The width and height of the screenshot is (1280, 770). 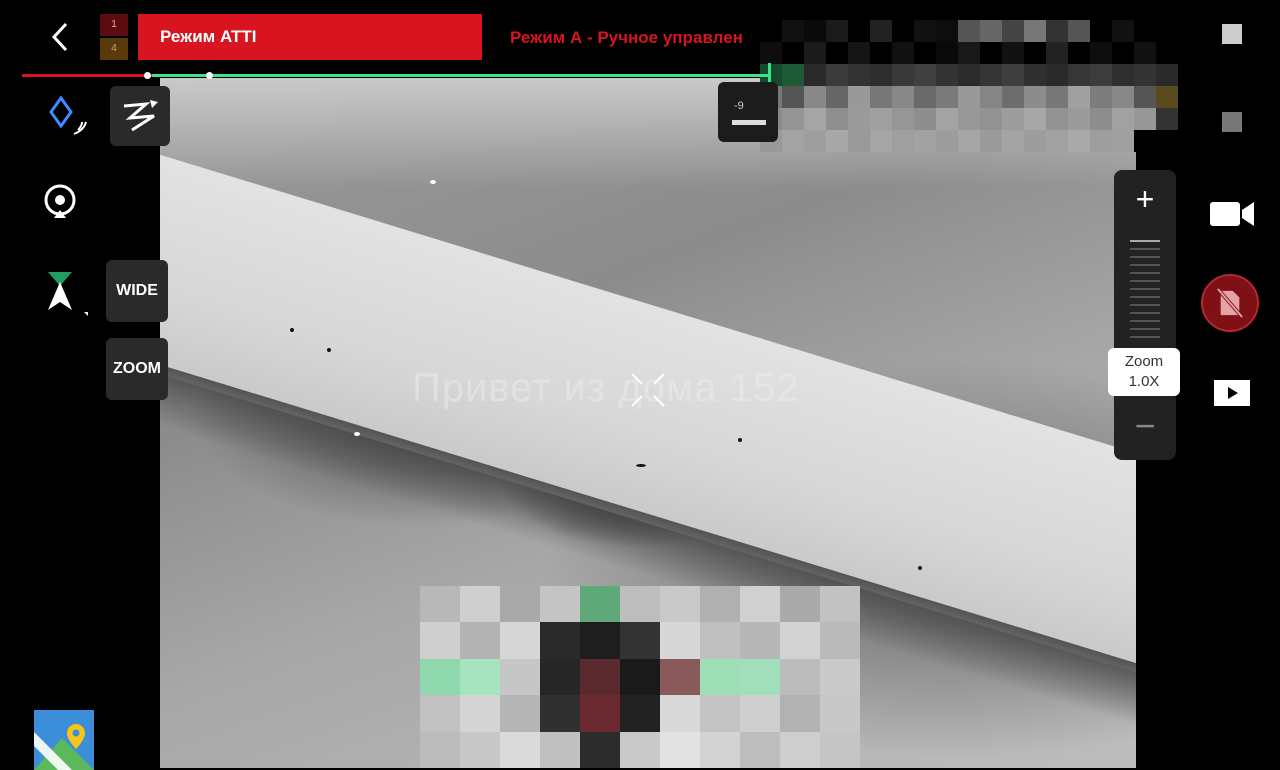 I want to click on wide-lens-button: WIDE, so click(x=137, y=291).